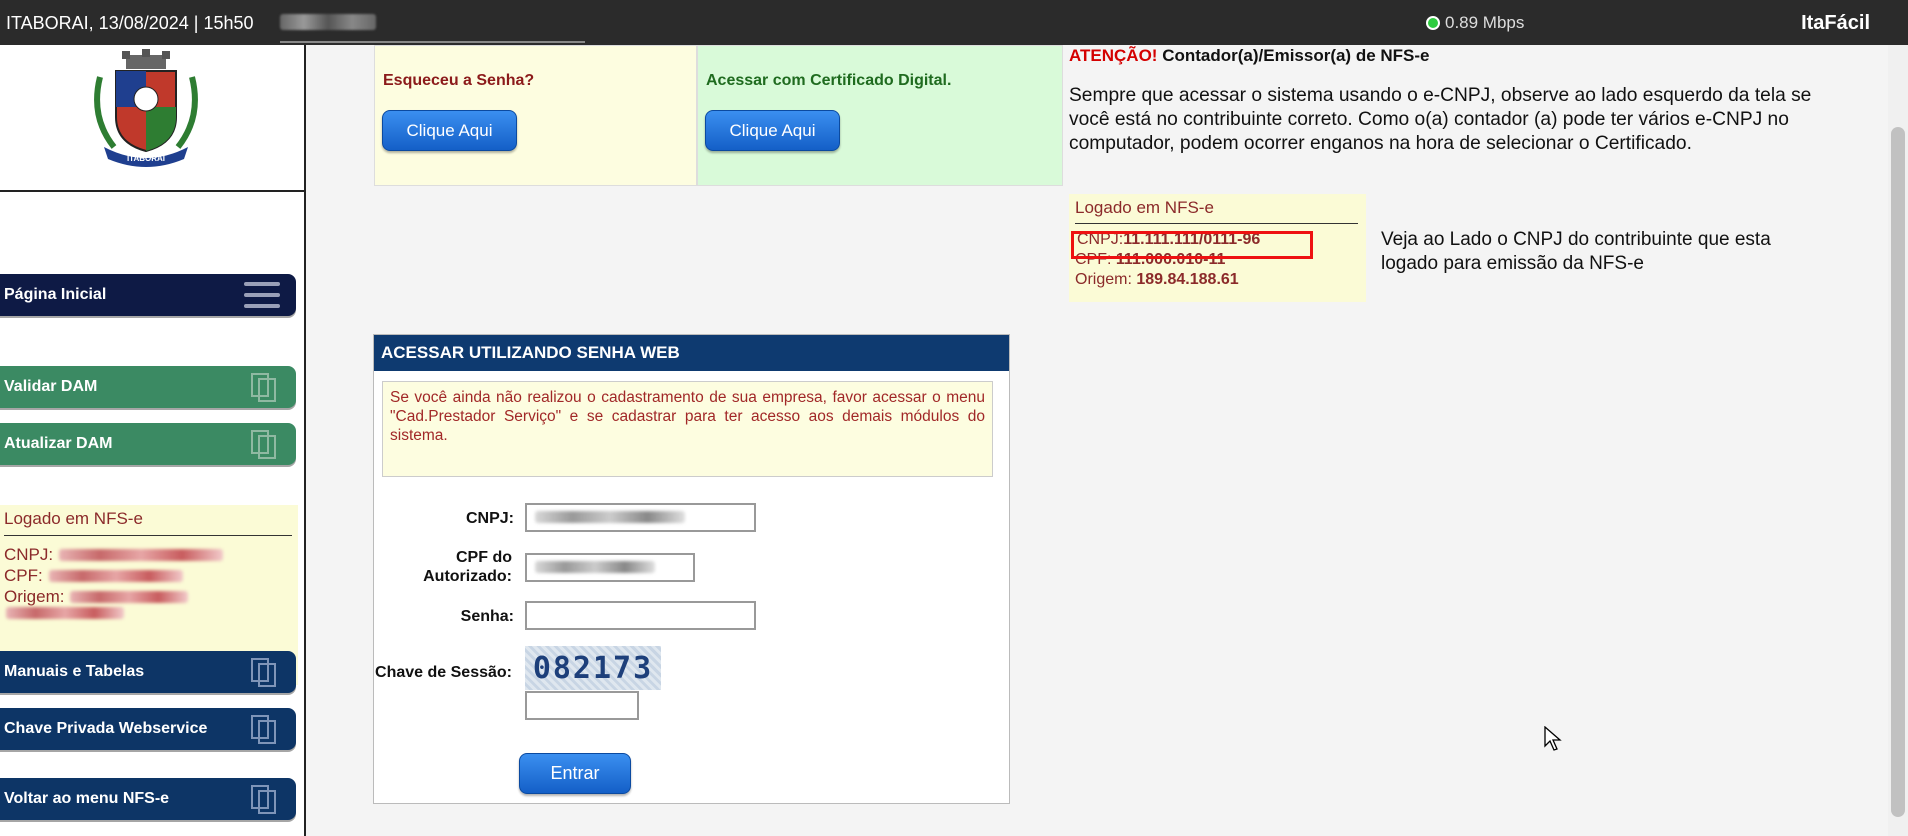 The image size is (1908, 836). What do you see at coordinates (74, 671) in the screenshot?
I see `nav-manuais-label: Manuais e Tabelas` at bounding box center [74, 671].